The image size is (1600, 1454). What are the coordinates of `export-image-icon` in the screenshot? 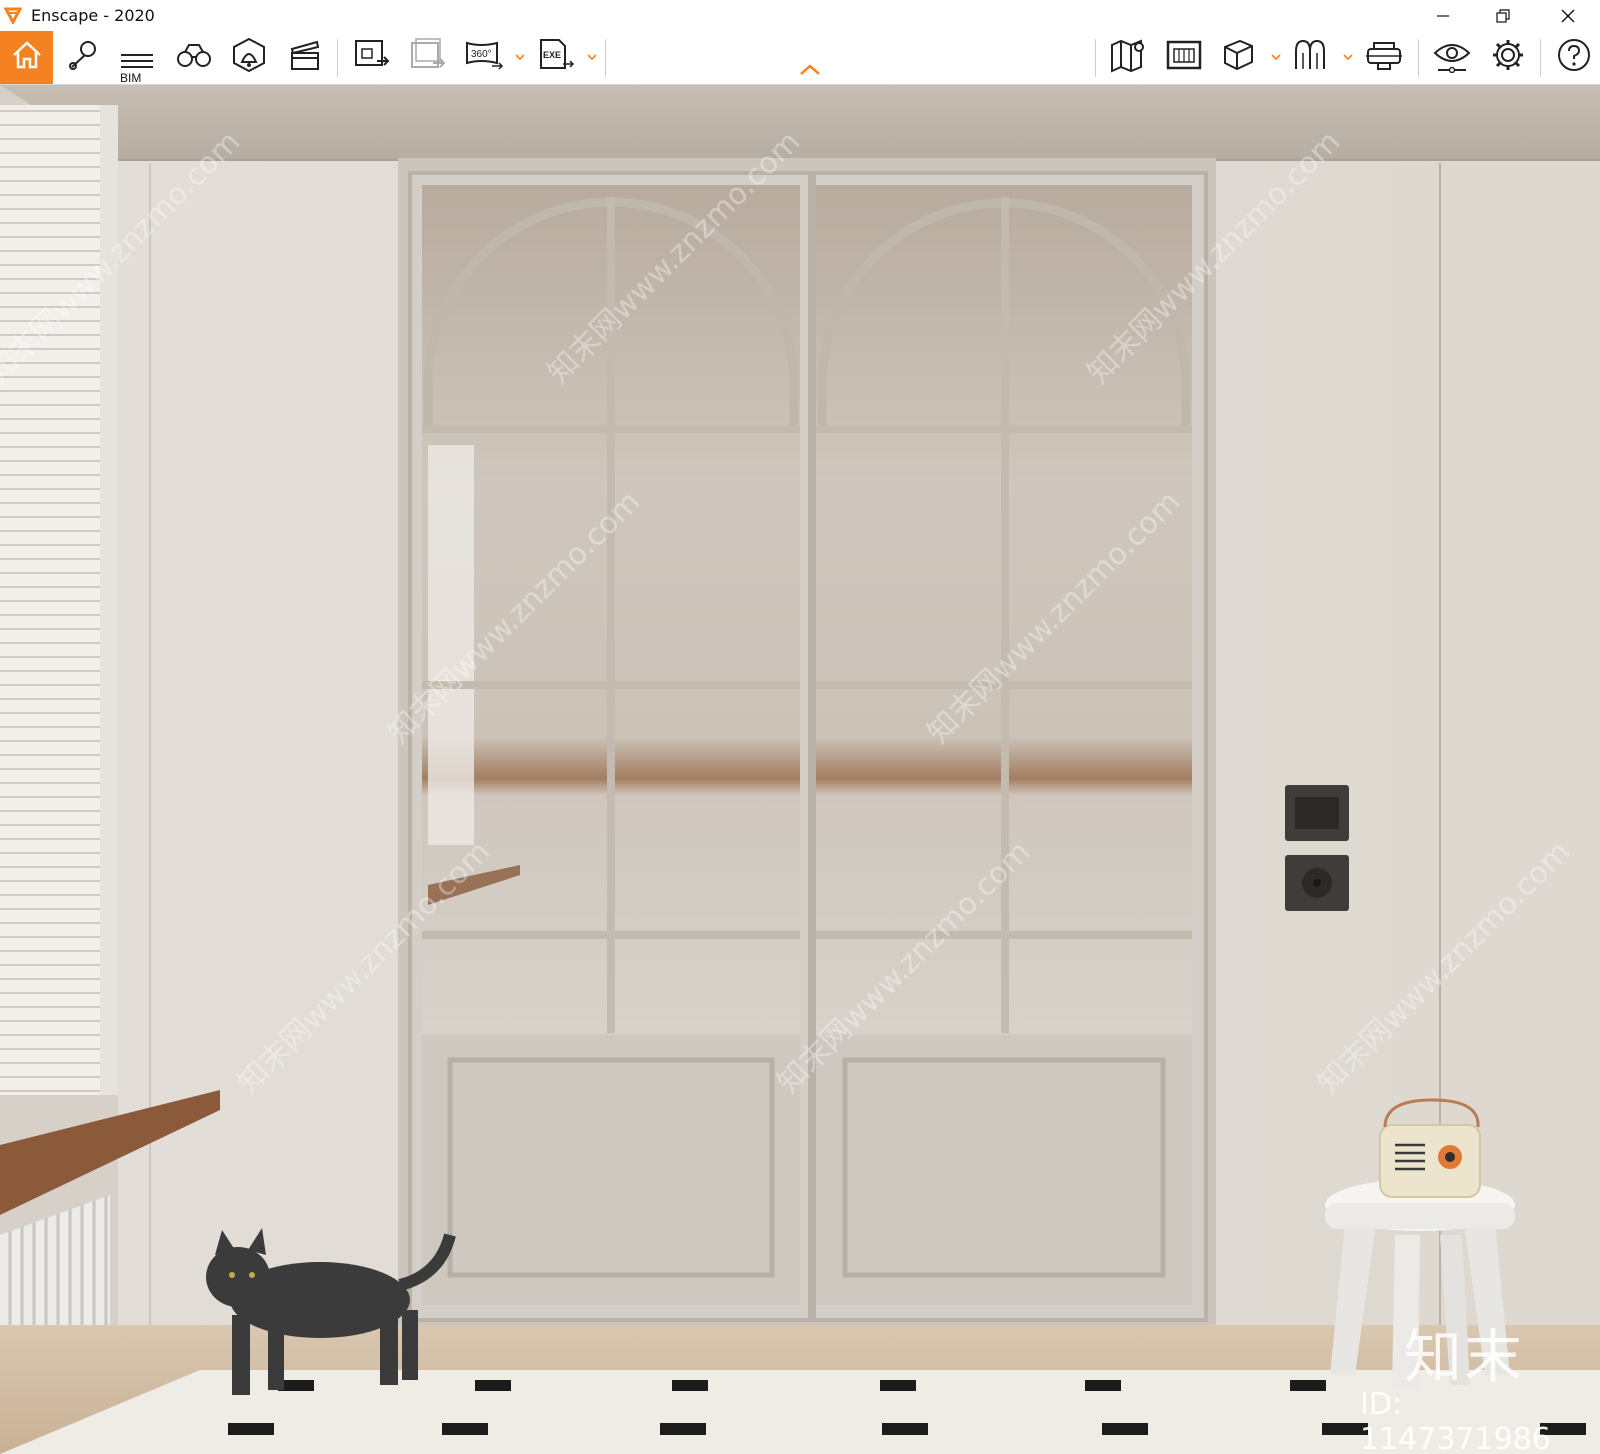 It's located at (372, 57).